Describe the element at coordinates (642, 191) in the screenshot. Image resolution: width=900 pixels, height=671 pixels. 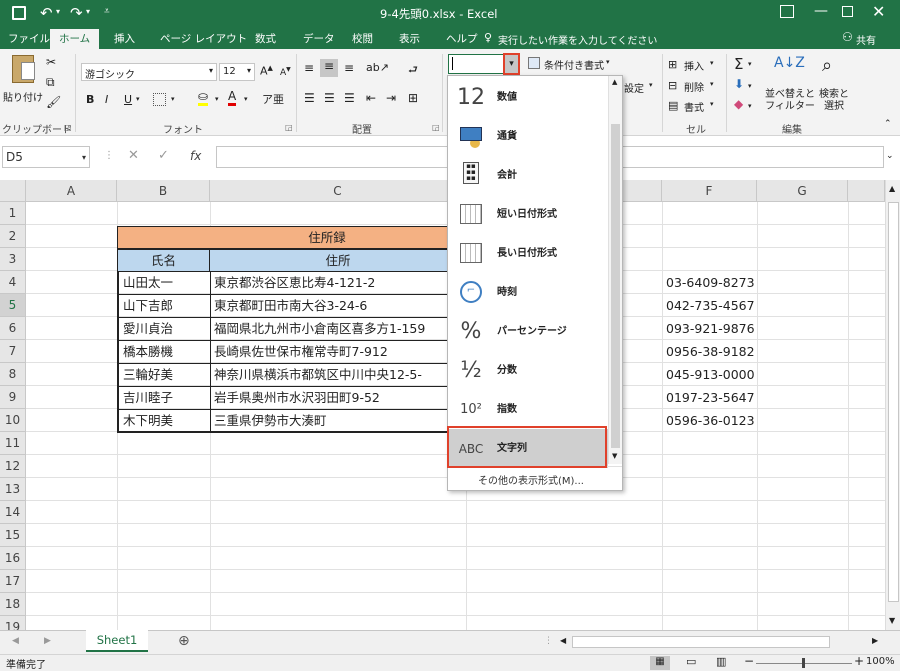
I see `column-header-e-partial` at that location.